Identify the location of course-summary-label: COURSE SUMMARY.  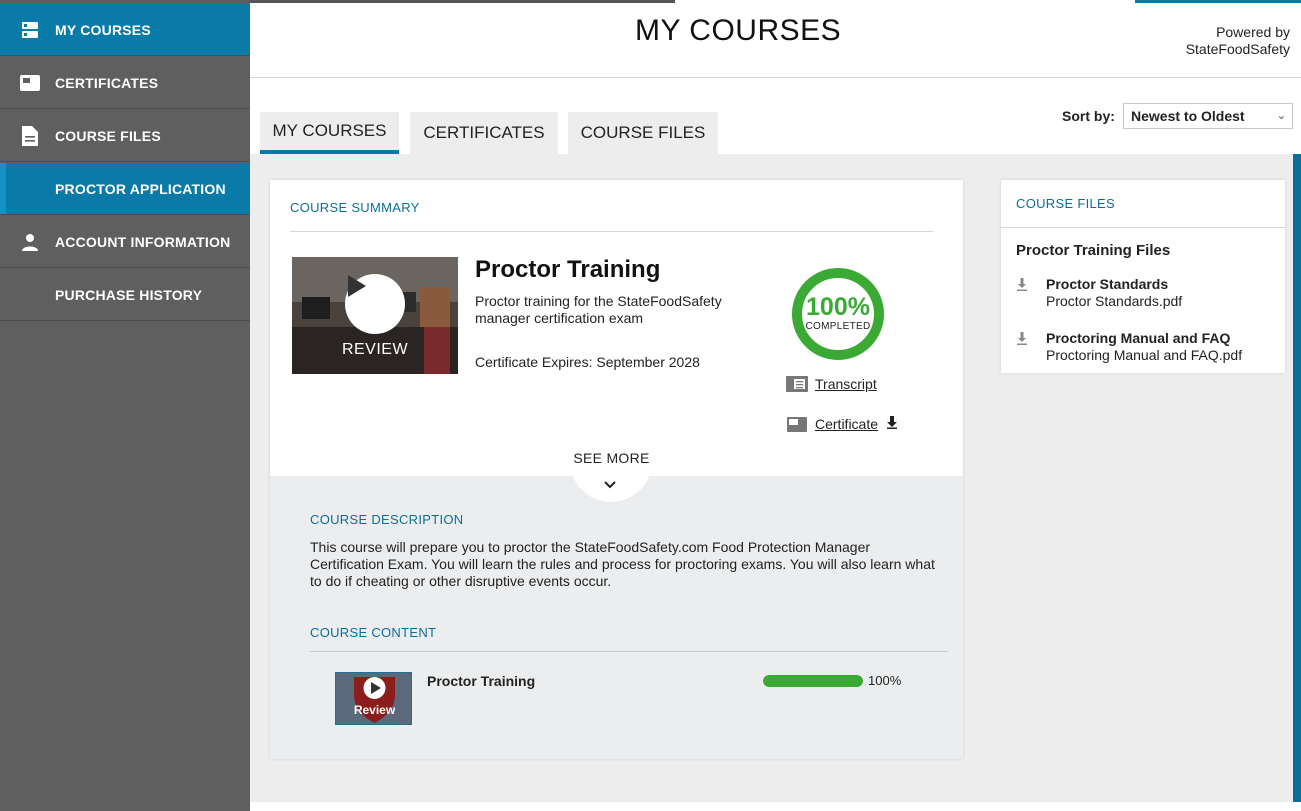
(355, 207).